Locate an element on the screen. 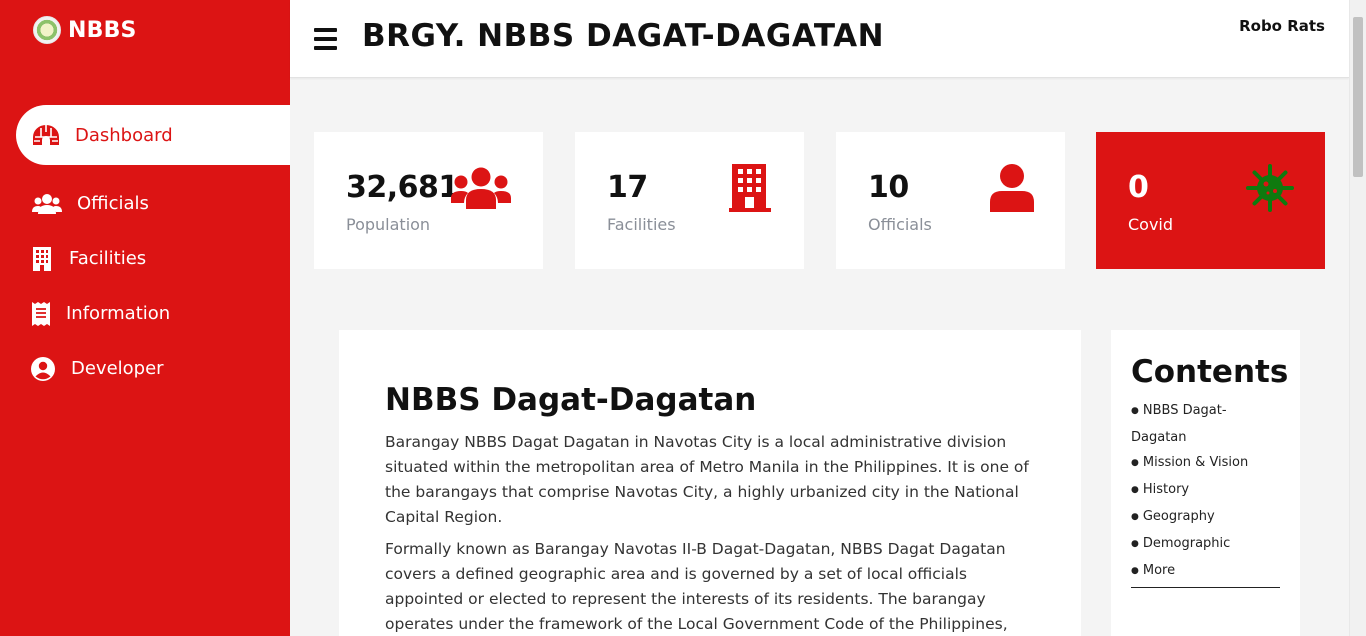 The width and height of the screenshot is (1366, 636). sidebar-item-developer: Developer is located at coordinates (145, 368).